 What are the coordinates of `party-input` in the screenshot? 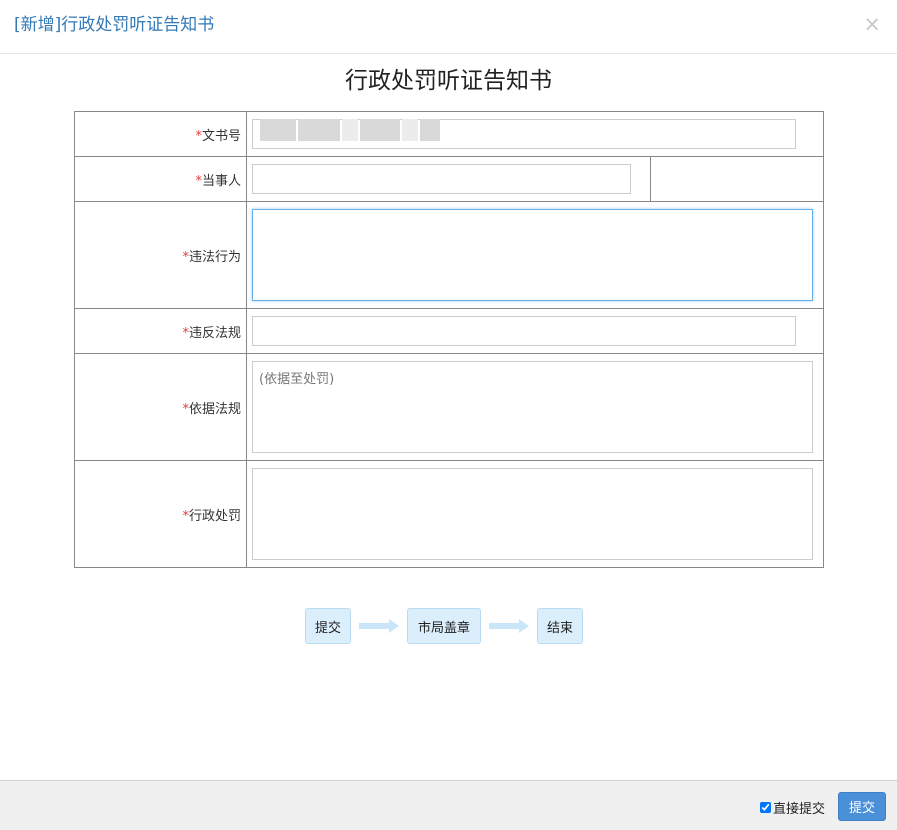 It's located at (441, 179).